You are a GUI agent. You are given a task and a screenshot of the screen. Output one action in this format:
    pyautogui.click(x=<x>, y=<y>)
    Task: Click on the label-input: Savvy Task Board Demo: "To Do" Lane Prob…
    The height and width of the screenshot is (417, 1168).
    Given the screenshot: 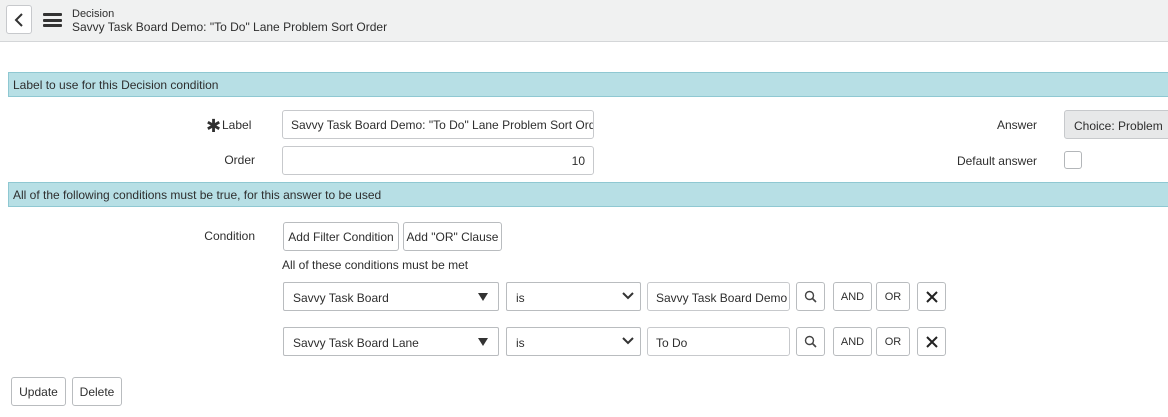 What is the action you would take?
    pyautogui.click(x=438, y=124)
    